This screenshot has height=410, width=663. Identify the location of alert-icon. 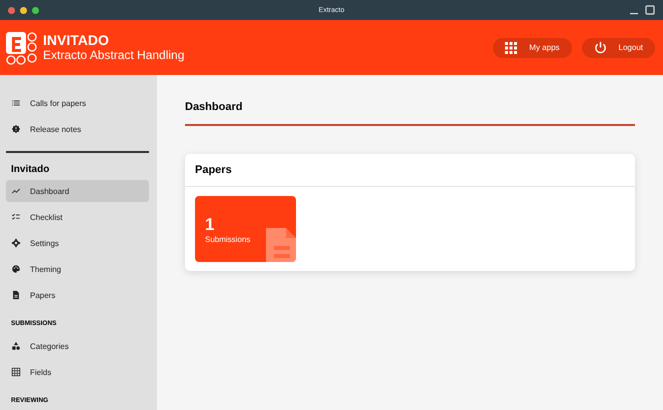
(16, 129).